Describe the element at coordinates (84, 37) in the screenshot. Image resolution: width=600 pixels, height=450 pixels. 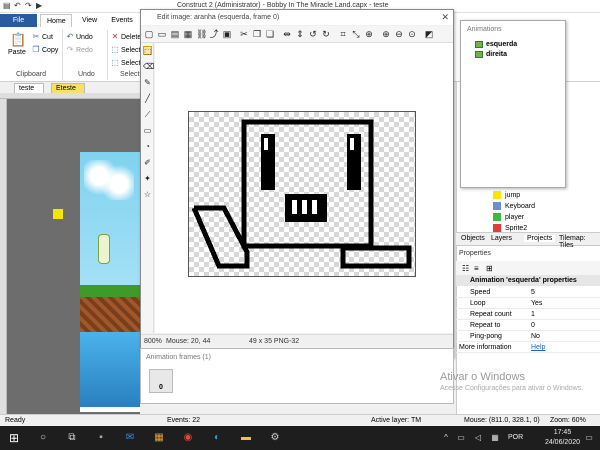
I see `undo-label: Undo` at that location.